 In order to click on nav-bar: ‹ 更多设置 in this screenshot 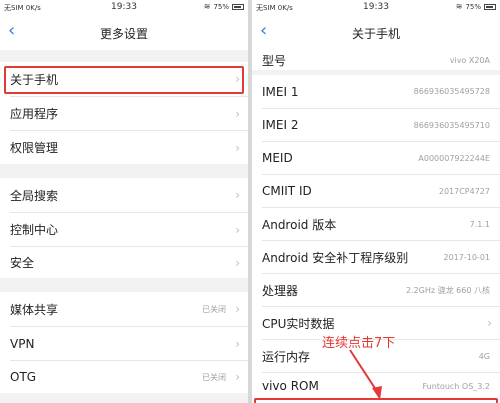, I will do `click(124, 32)`.